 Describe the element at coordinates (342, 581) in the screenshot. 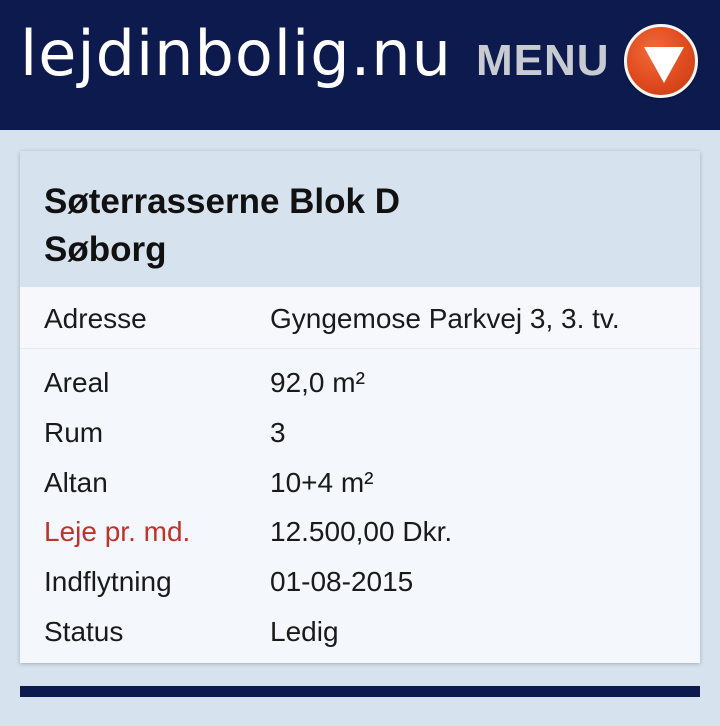

I see `detail-value: 01-08-2015` at that location.